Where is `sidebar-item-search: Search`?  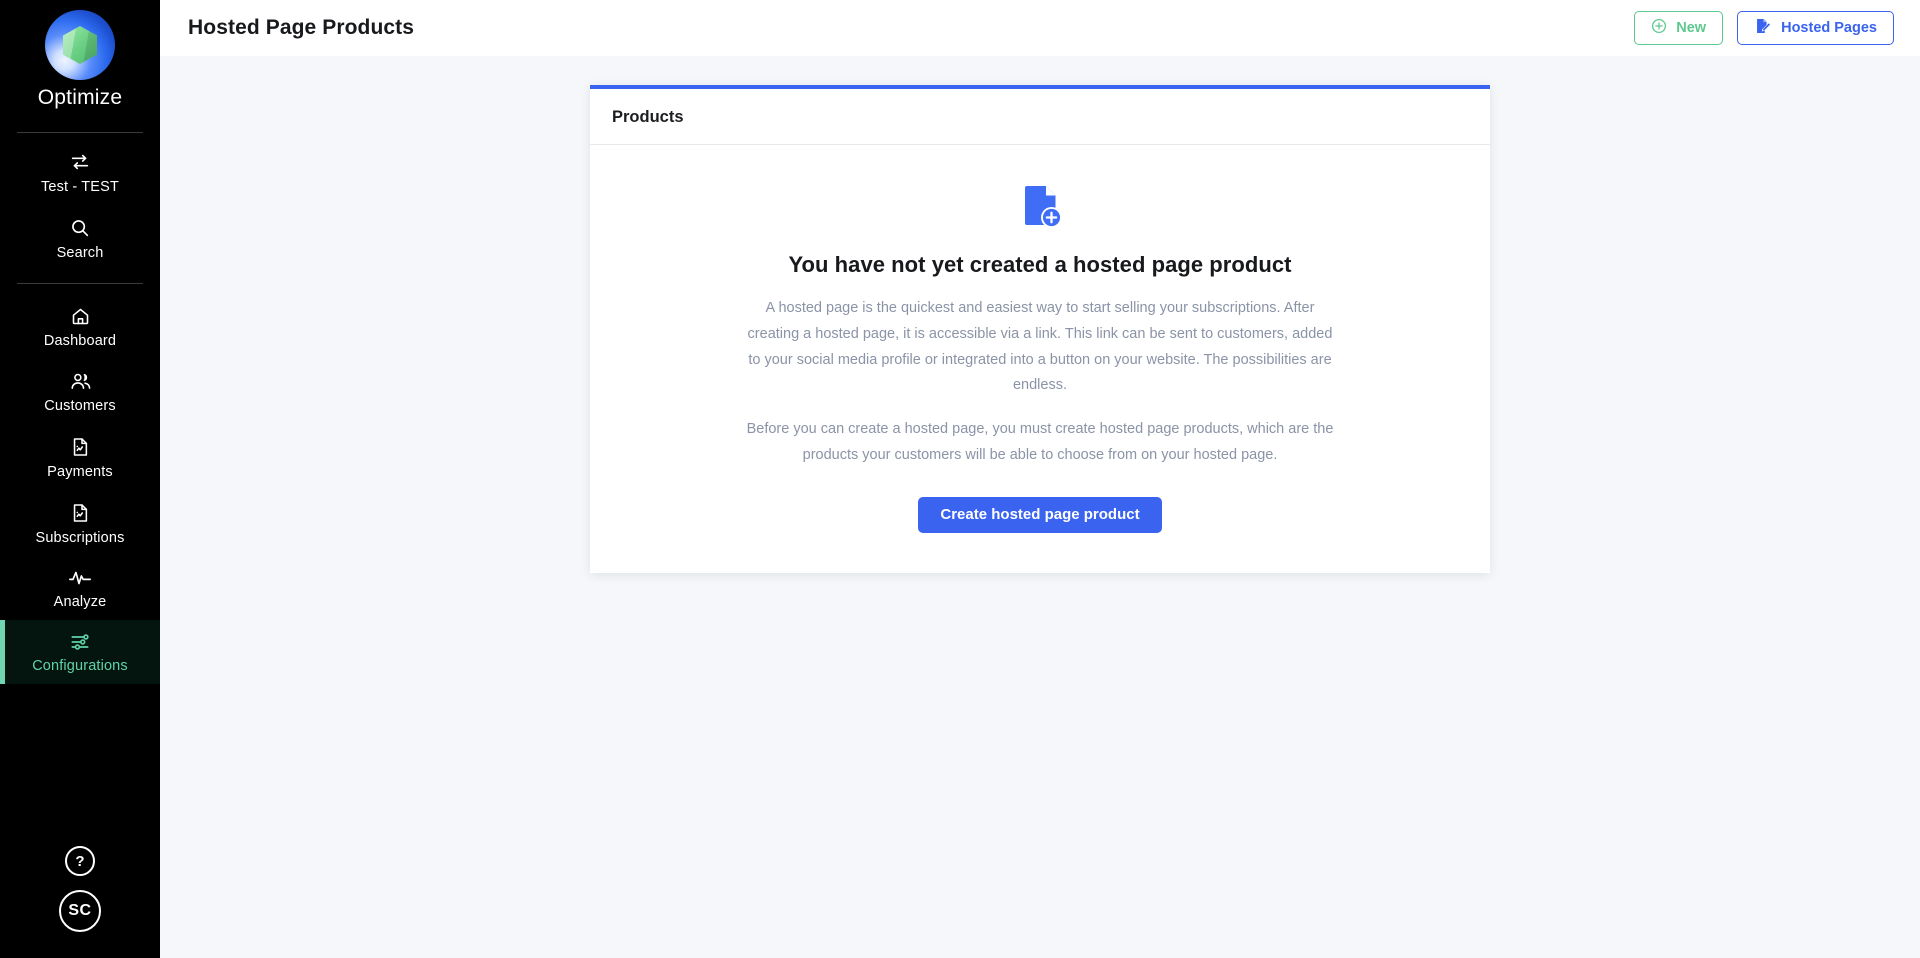 sidebar-item-search: Search is located at coordinates (80, 238).